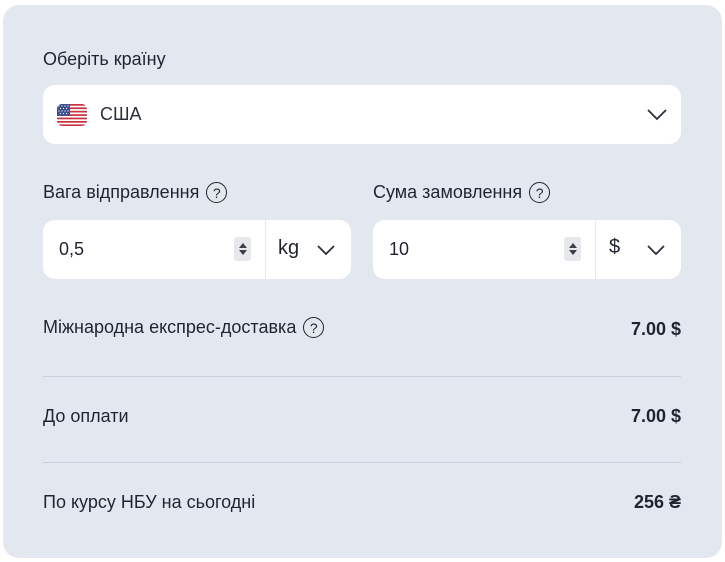  What do you see at coordinates (362, 114) in the screenshot?
I see `country-select: США` at bounding box center [362, 114].